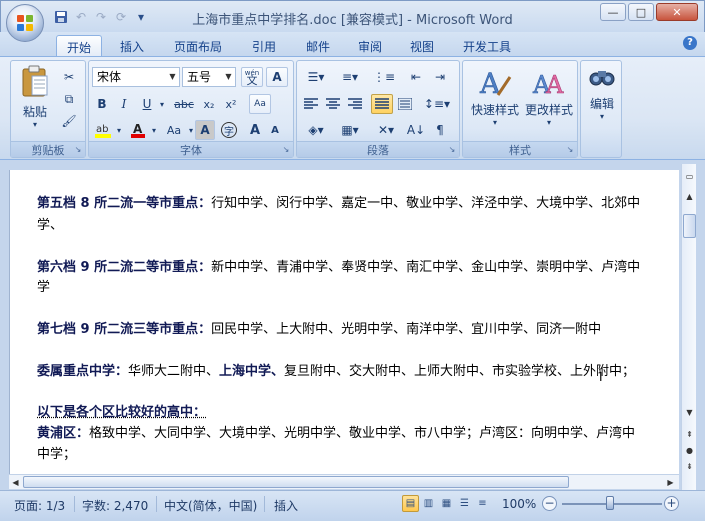 The image size is (705, 521). Describe the element at coordinates (613, 12) in the screenshot. I see `minimize-button: —` at that location.